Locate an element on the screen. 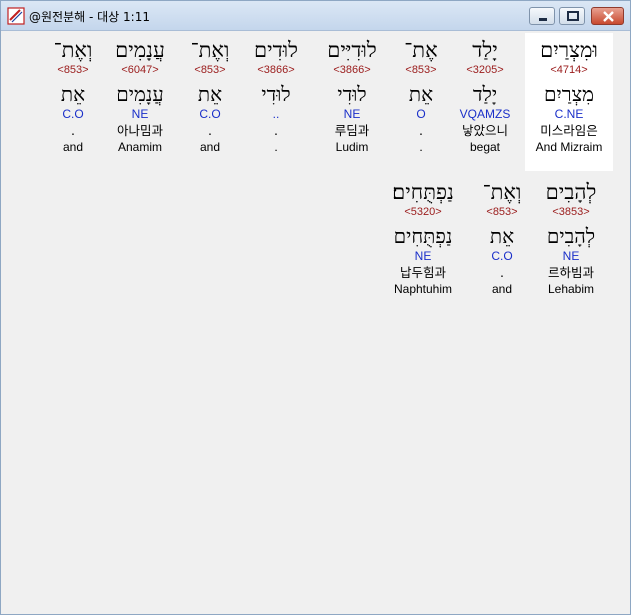 The height and width of the screenshot is (615, 631). hebrew-word: לְהָבִים is located at coordinates (571, 192).